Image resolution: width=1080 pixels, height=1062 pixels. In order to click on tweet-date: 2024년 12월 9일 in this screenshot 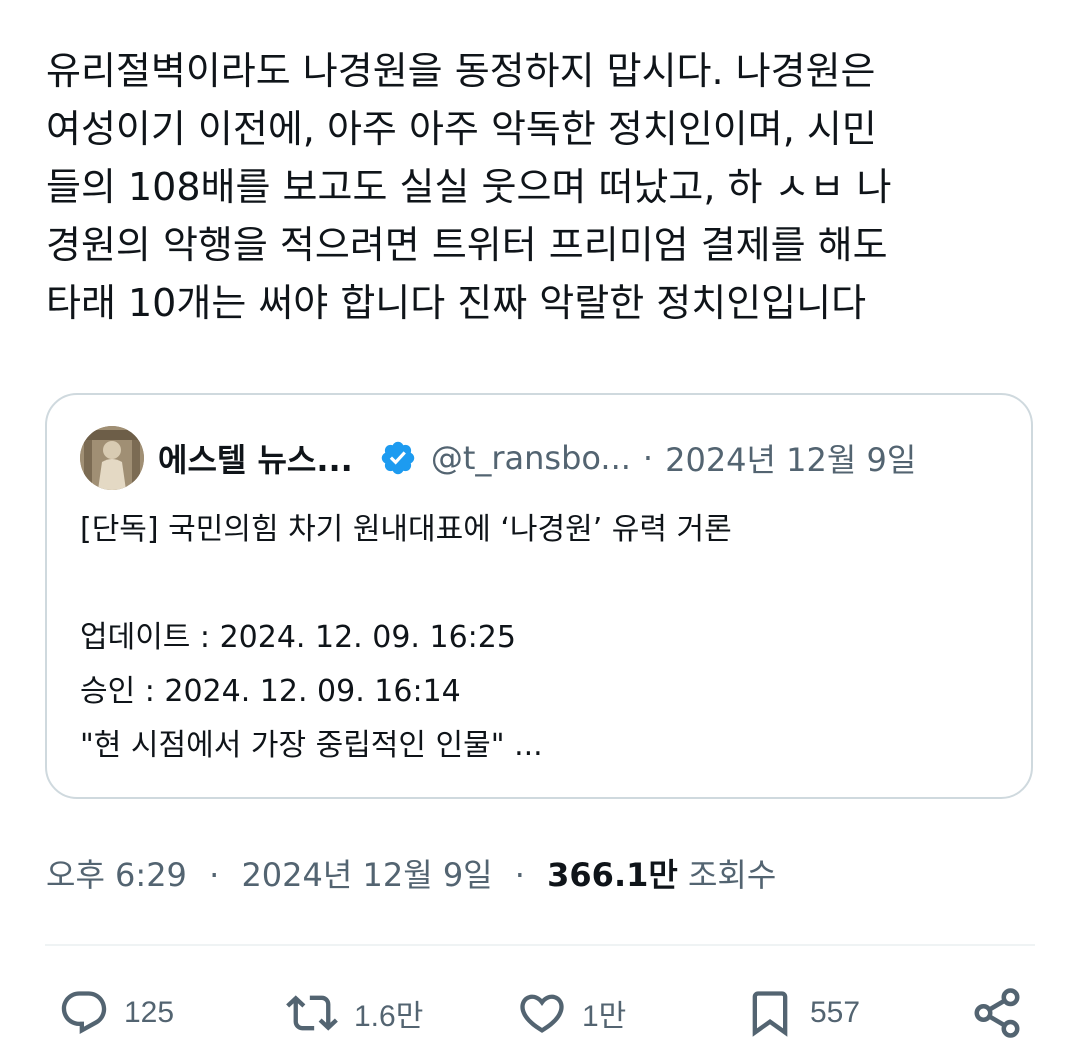, I will do `click(366, 875)`.